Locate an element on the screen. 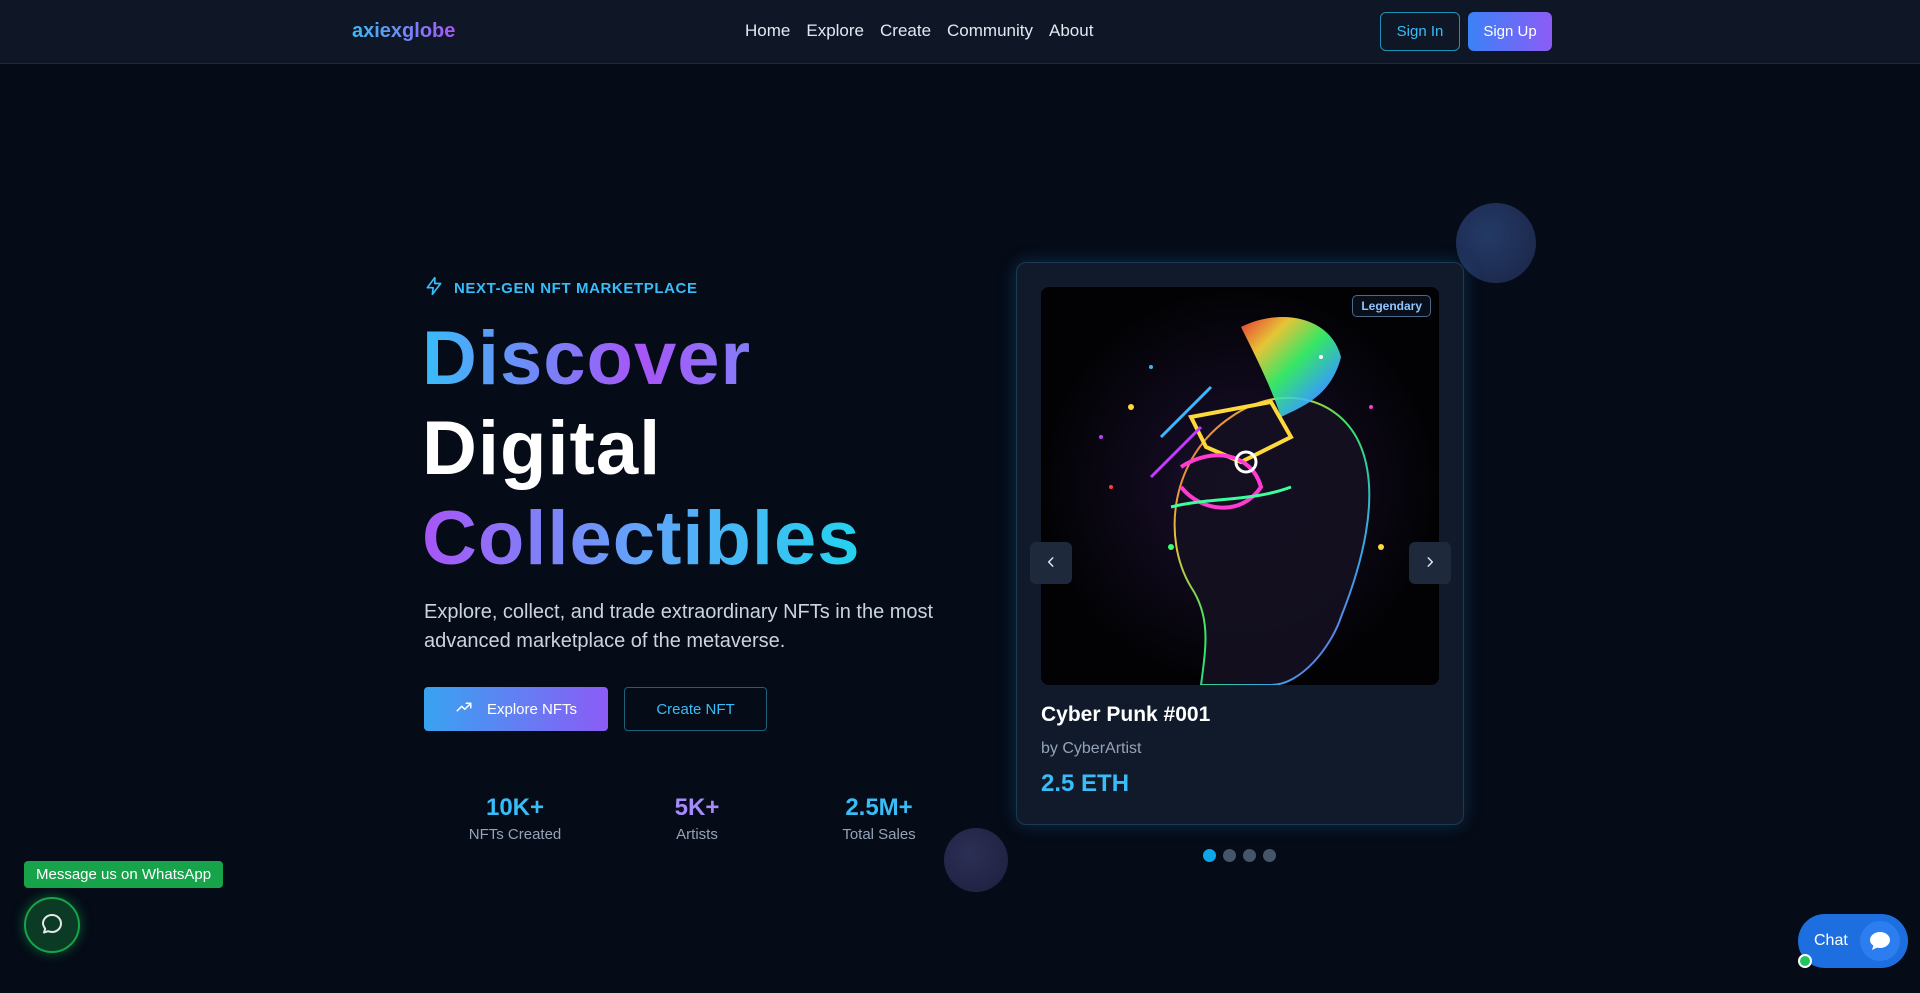 This screenshot has width=1920, height=993. chevron-left-icon is located at coordinates (1051, 563).